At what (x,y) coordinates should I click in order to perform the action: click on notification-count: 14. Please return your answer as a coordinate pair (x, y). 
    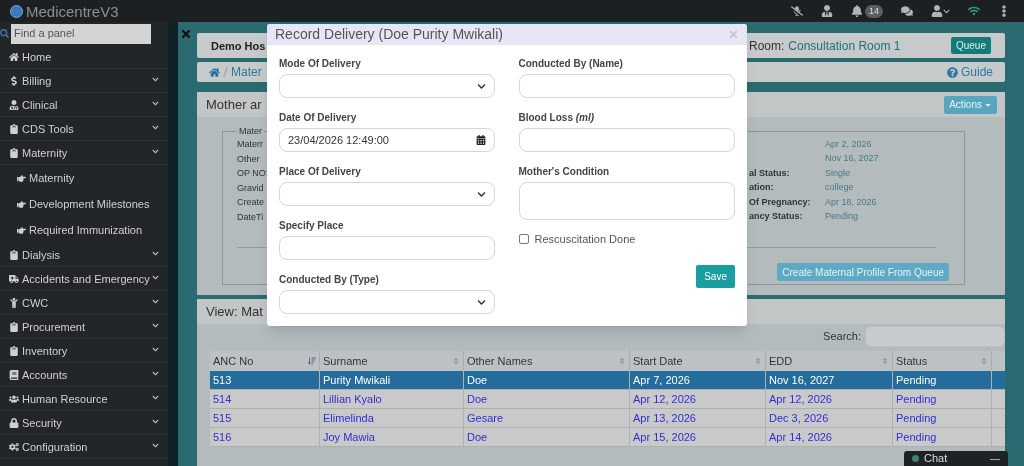
    Looking at the image, I should click on (874, 11).